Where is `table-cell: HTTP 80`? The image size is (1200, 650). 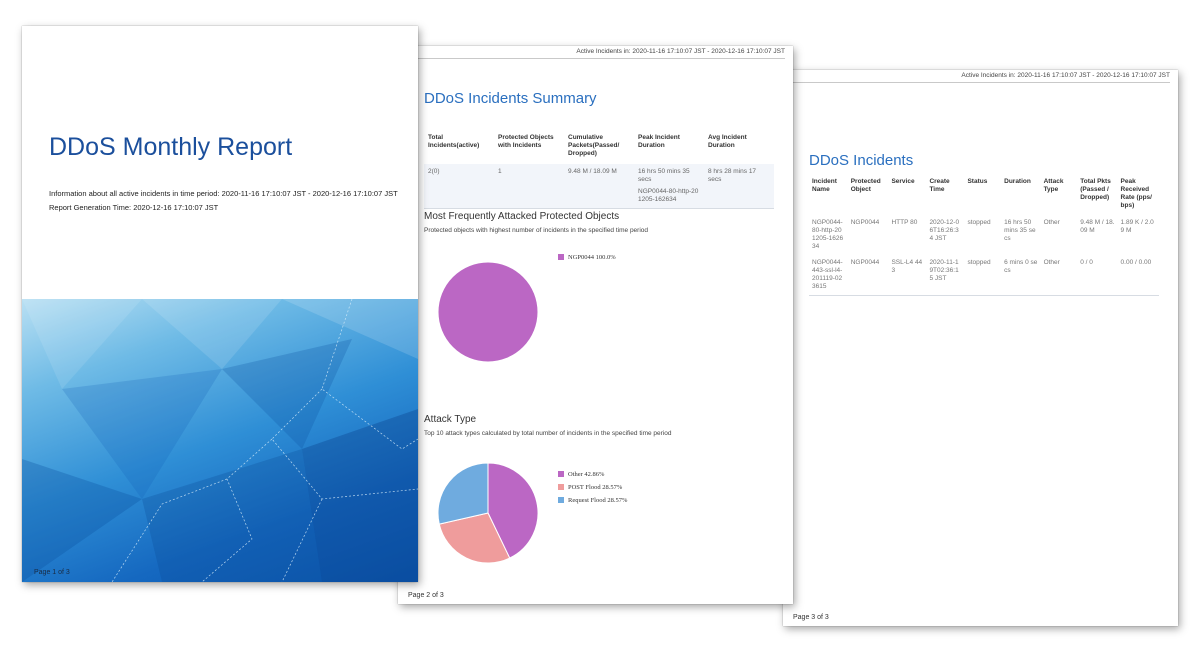 table-cell: HTTP 80 is located at coordinates (904, 222).